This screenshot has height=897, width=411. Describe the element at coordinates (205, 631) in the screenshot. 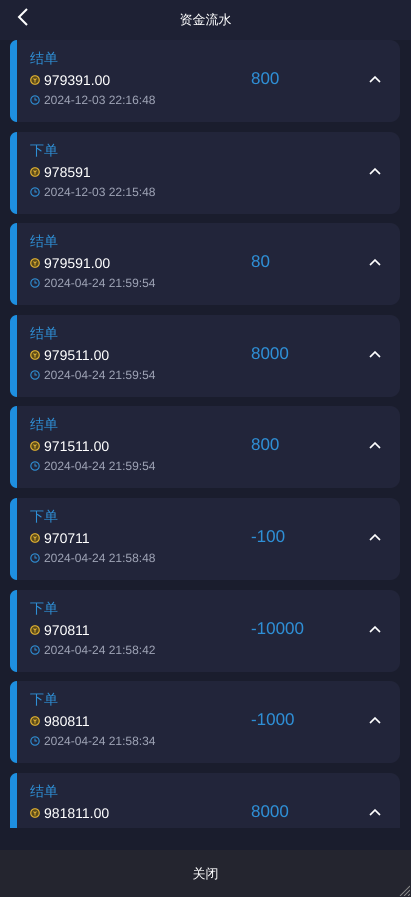

I see `record-card: 下单 970811 2024-04-24 21:58:42 -10000` at that location.